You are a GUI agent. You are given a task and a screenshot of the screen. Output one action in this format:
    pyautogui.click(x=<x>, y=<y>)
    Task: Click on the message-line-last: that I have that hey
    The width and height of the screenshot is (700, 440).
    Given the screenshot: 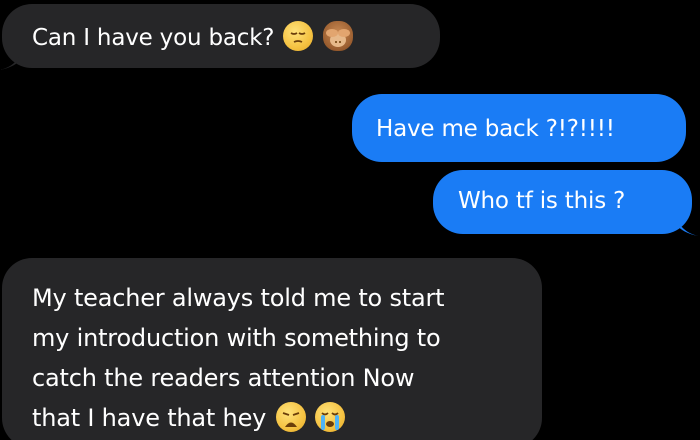 What is the action you would take?
    pyautogui.click(x=287, y=418)
    